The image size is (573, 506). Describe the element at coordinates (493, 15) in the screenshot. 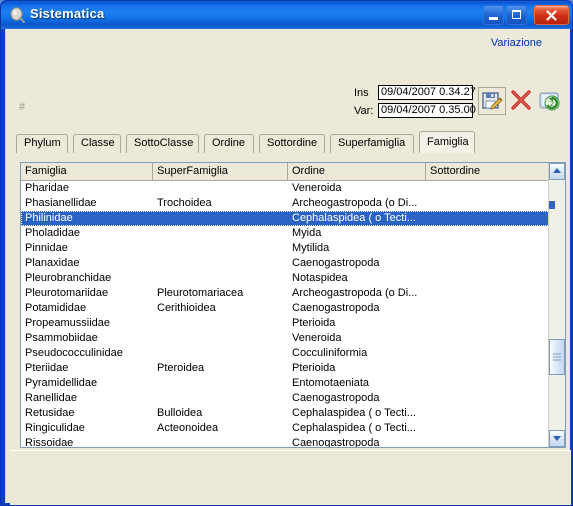

I see `minimize-button` at that location.